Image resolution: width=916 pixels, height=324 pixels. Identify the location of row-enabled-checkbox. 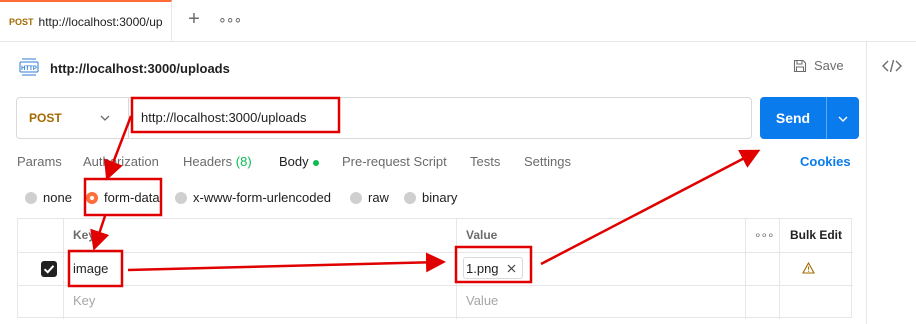
(49, 269).